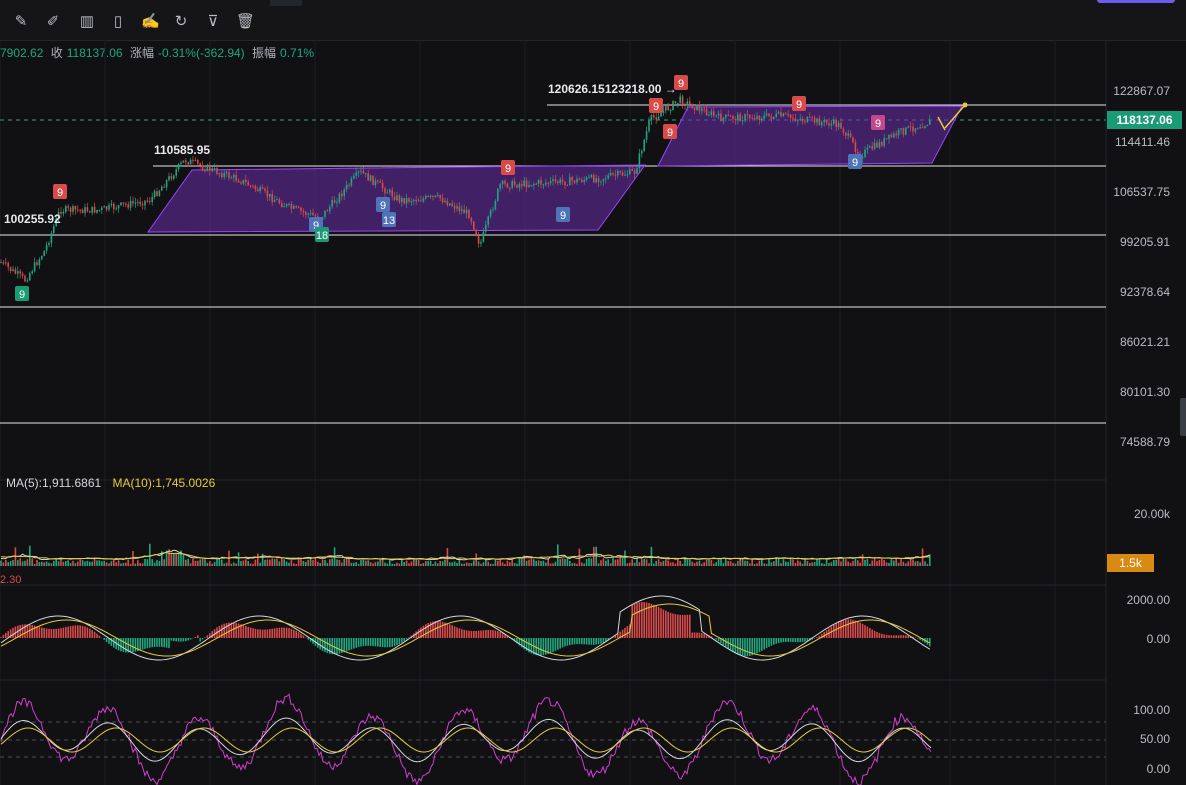 The width and height of the screenshot is (1186, 785). What do you see at coordinates (1136, 1) in the screenshot?
I see `accent-button` at bounding box center [1136, 1].